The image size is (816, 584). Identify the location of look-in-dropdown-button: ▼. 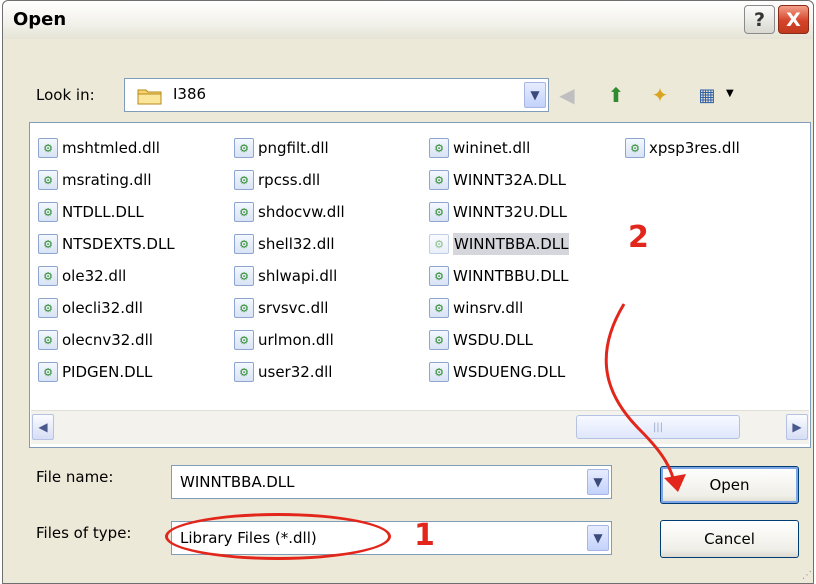
(535, 95).